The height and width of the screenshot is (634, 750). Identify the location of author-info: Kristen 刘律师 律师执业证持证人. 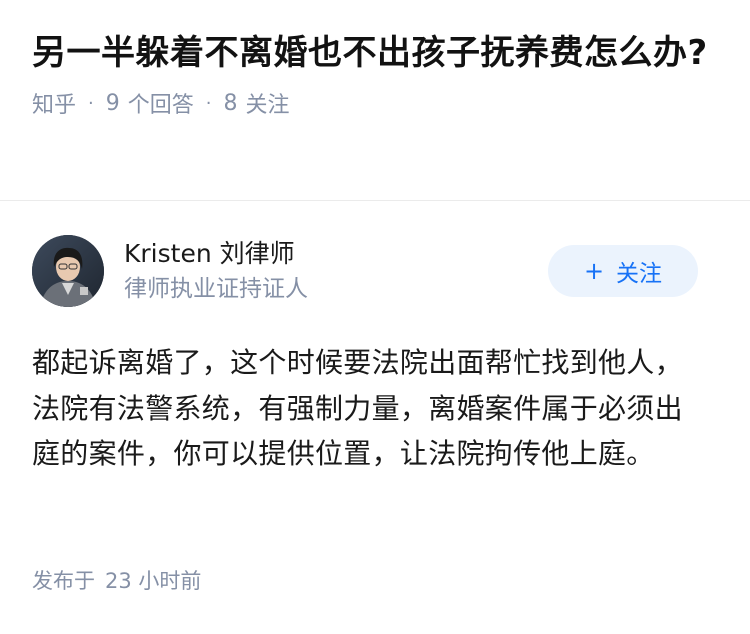
(336, 271).